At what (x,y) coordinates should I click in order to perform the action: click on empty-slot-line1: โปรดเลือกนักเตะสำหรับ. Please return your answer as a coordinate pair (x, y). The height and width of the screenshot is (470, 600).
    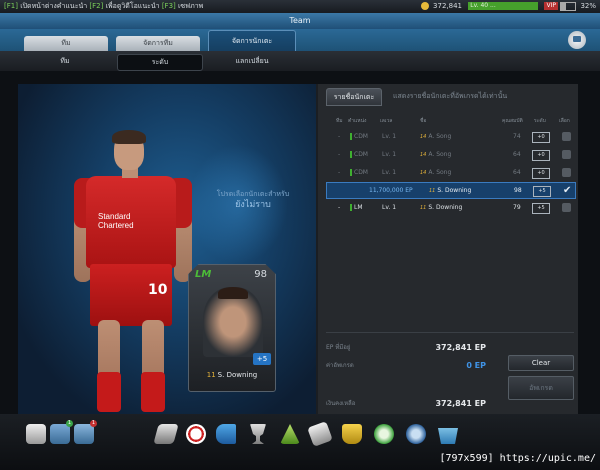
    Looking at the image, I should click on (253, 194).